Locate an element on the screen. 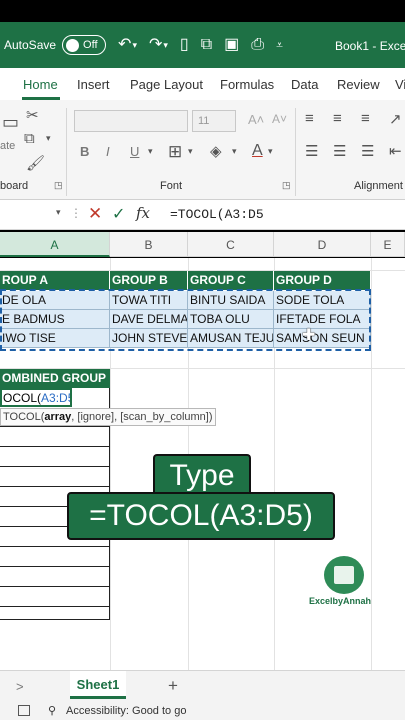  tab-page-layout: Page Layout is located at coordinates (166, 84).